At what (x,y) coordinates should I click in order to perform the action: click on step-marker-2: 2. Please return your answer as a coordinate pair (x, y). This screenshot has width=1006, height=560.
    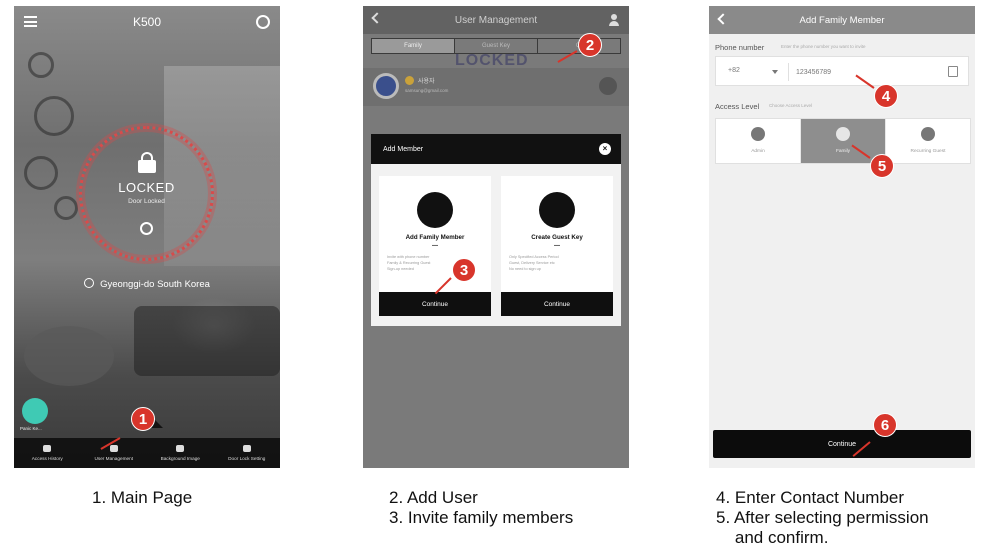
    Looking at the image, I should click on (590, 45).